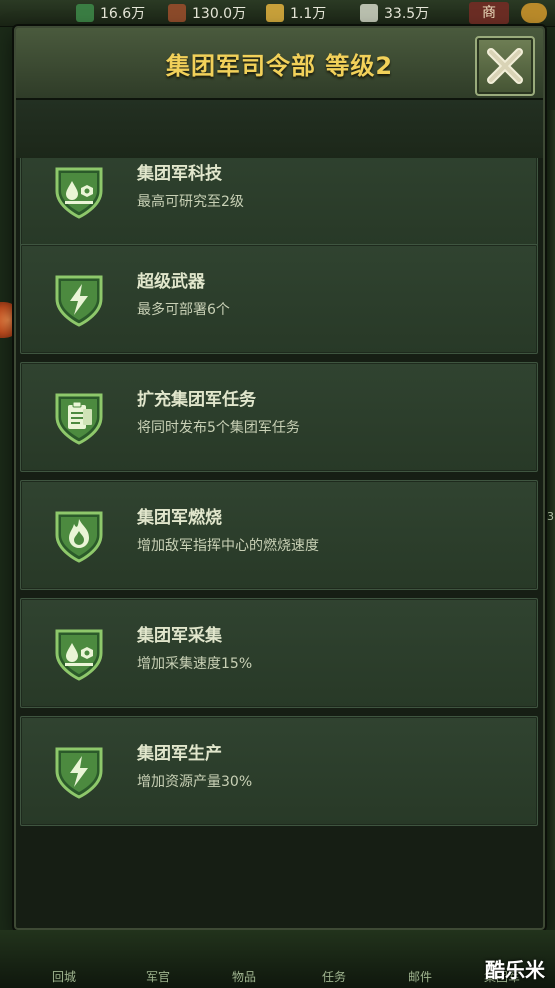 The width and height of the screenshot is (555, 988). I want to click on resource-bar: 16.6万 130.0万 1.1万 33.5万 商, so click(277, 13).